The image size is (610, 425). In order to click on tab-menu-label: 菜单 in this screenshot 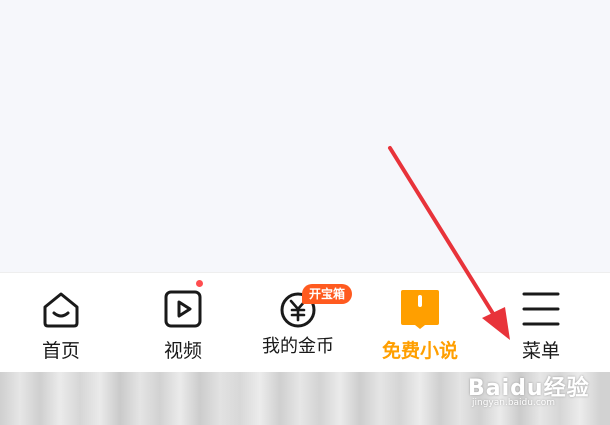, I will do `click(540, 351)`.